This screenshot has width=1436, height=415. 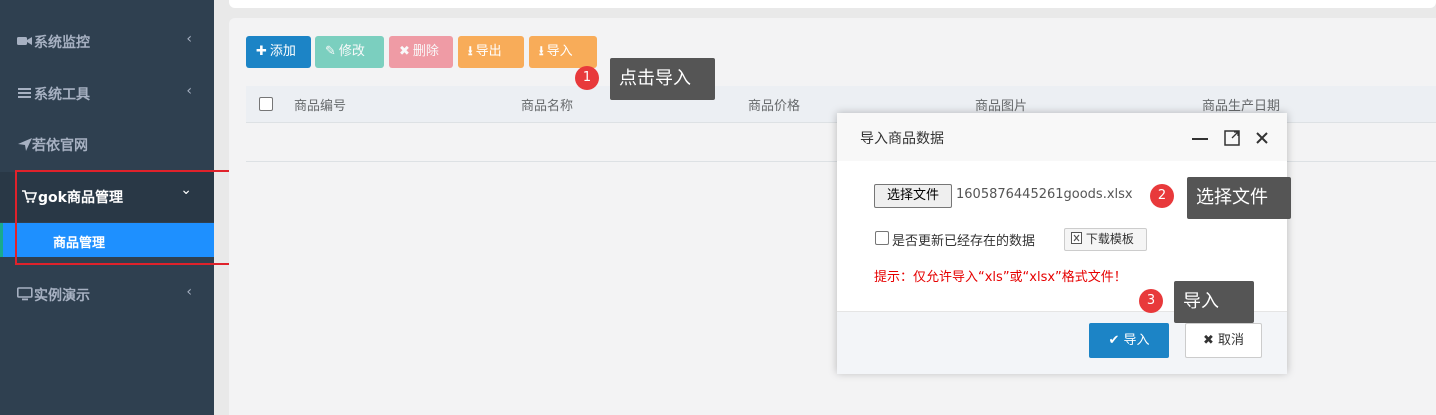 I want to click on delete-button: ✖ 删除, so click(x=421, y=52).